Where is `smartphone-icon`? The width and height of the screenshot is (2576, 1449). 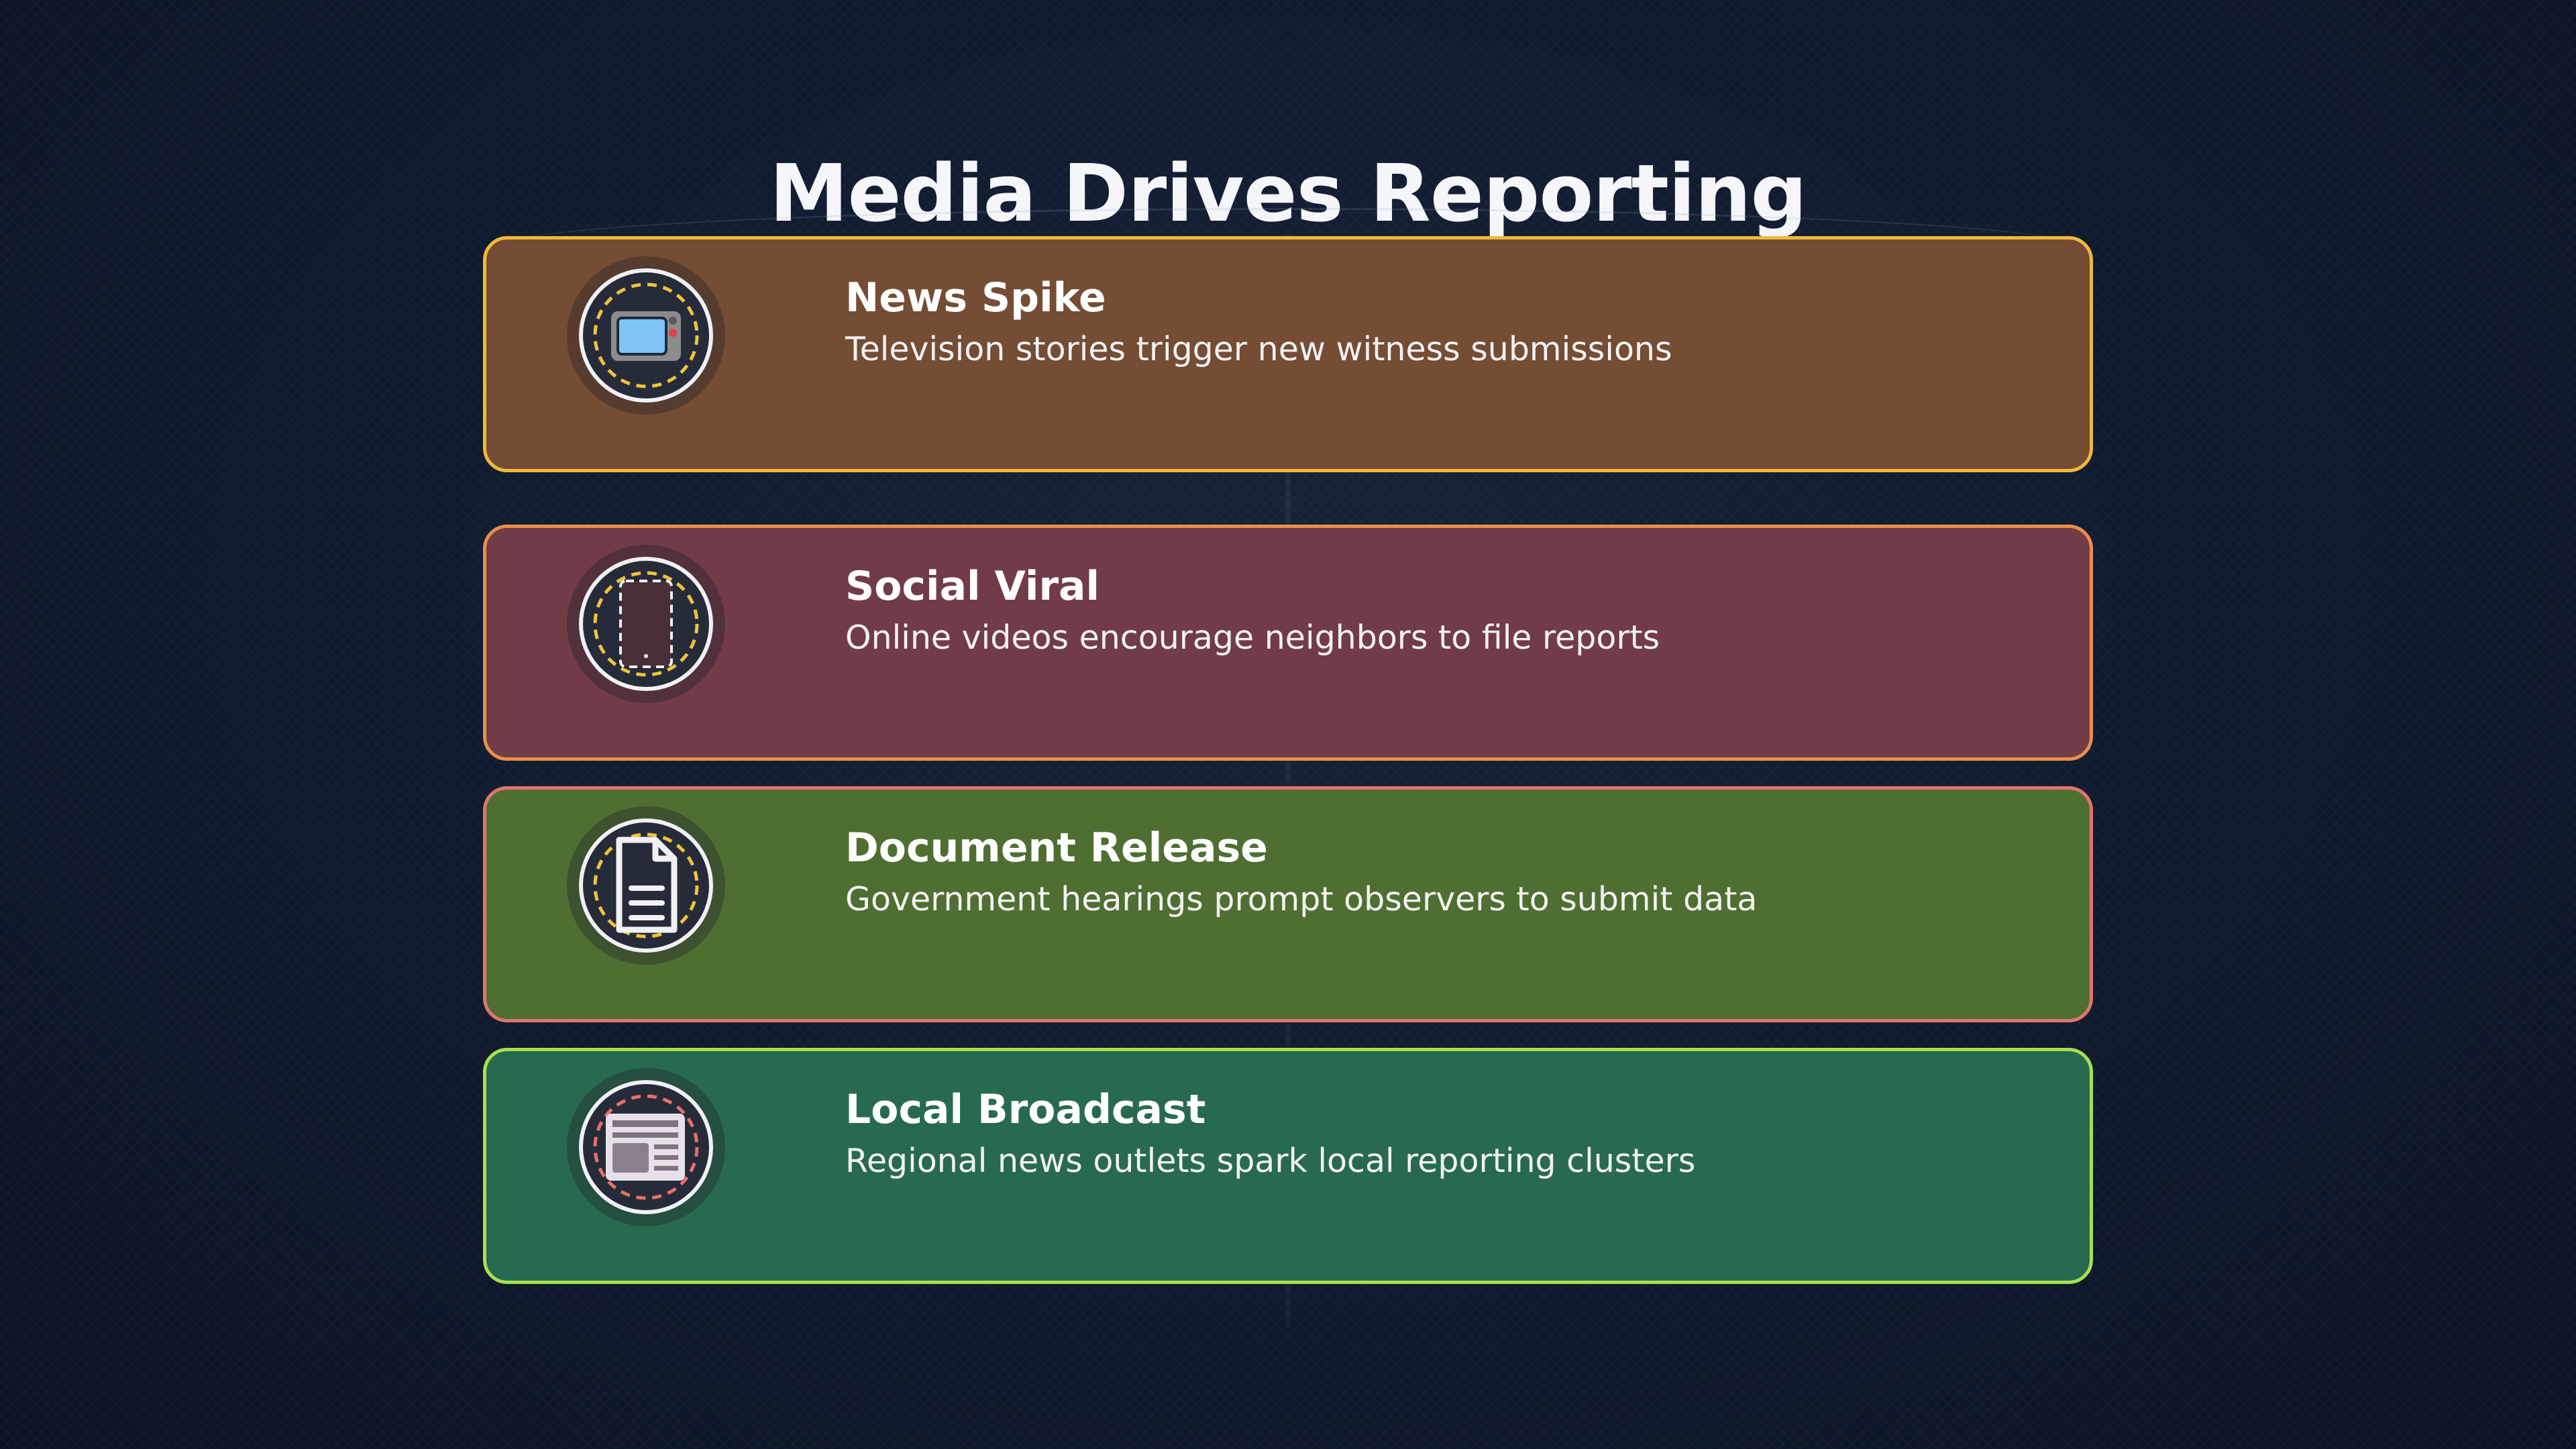
smartphone-icon is located at coordinates (646, 624).